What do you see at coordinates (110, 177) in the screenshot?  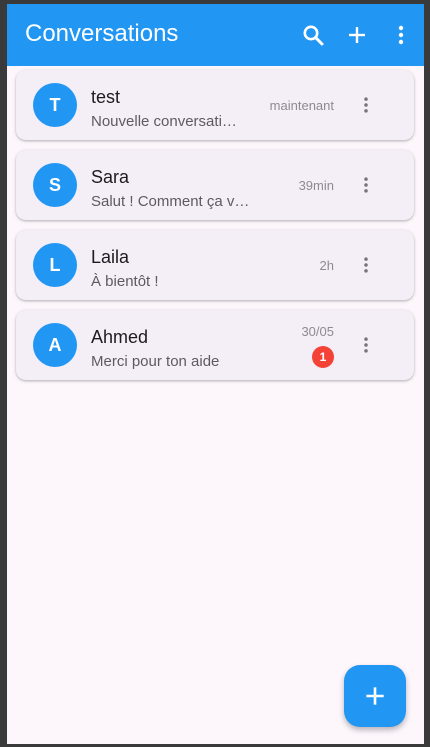 I see `conversation-name: Sara` at bounding box center [110, 177].